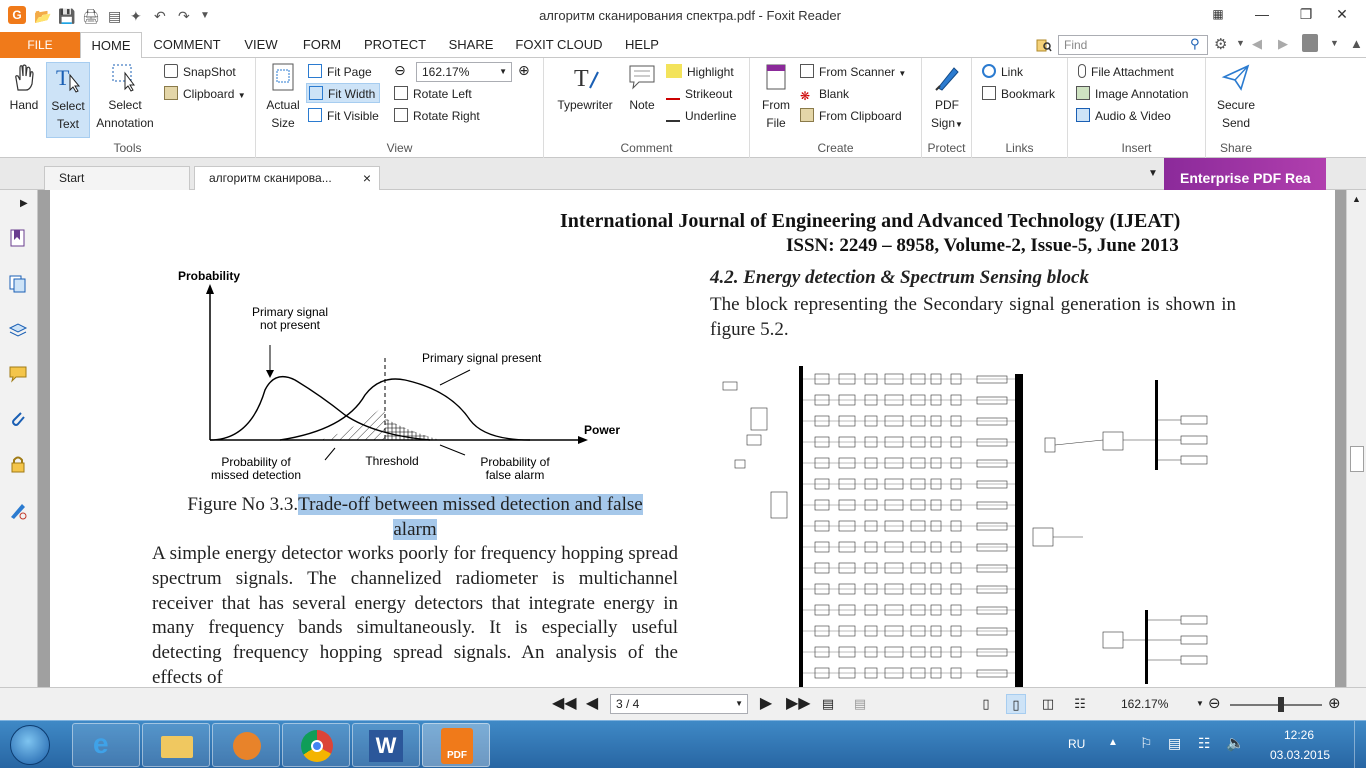  Describe the element at coordinates (1235, 743) in the screenshot. I see `tray-volume-icon: 🔈` at that location.